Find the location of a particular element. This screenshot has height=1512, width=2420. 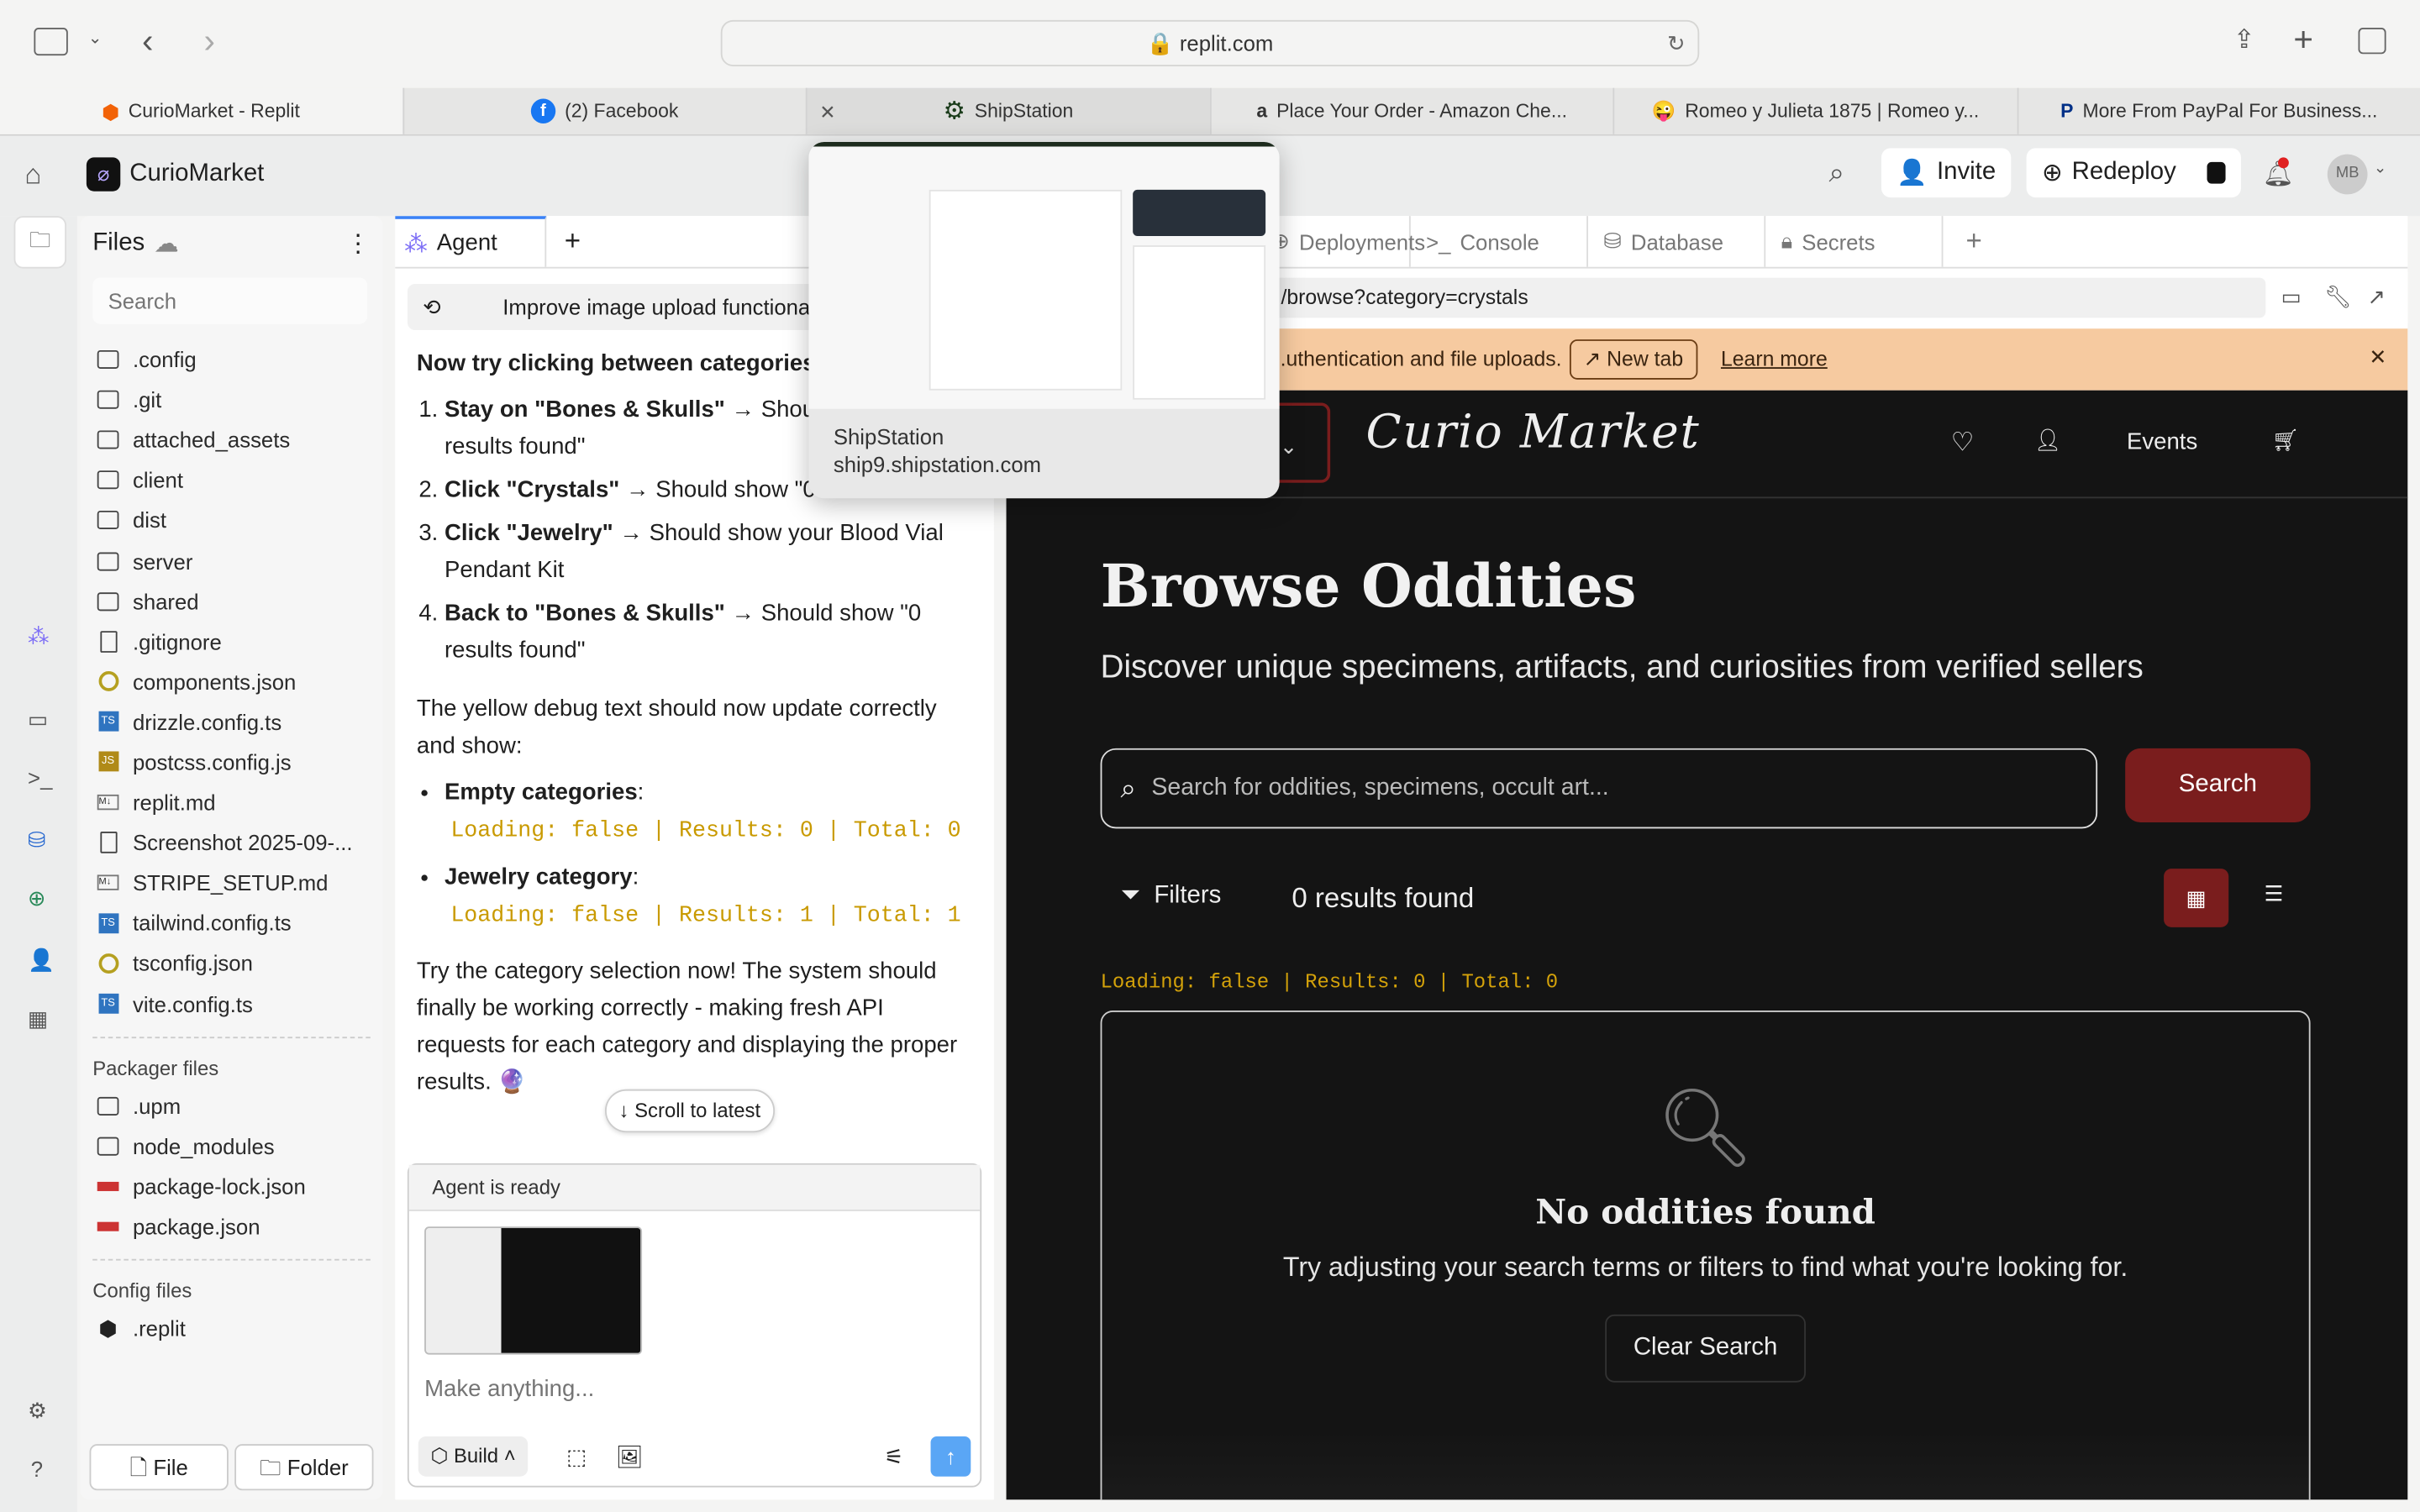

back-icon: ‹ is located at coordinates (147, 42).